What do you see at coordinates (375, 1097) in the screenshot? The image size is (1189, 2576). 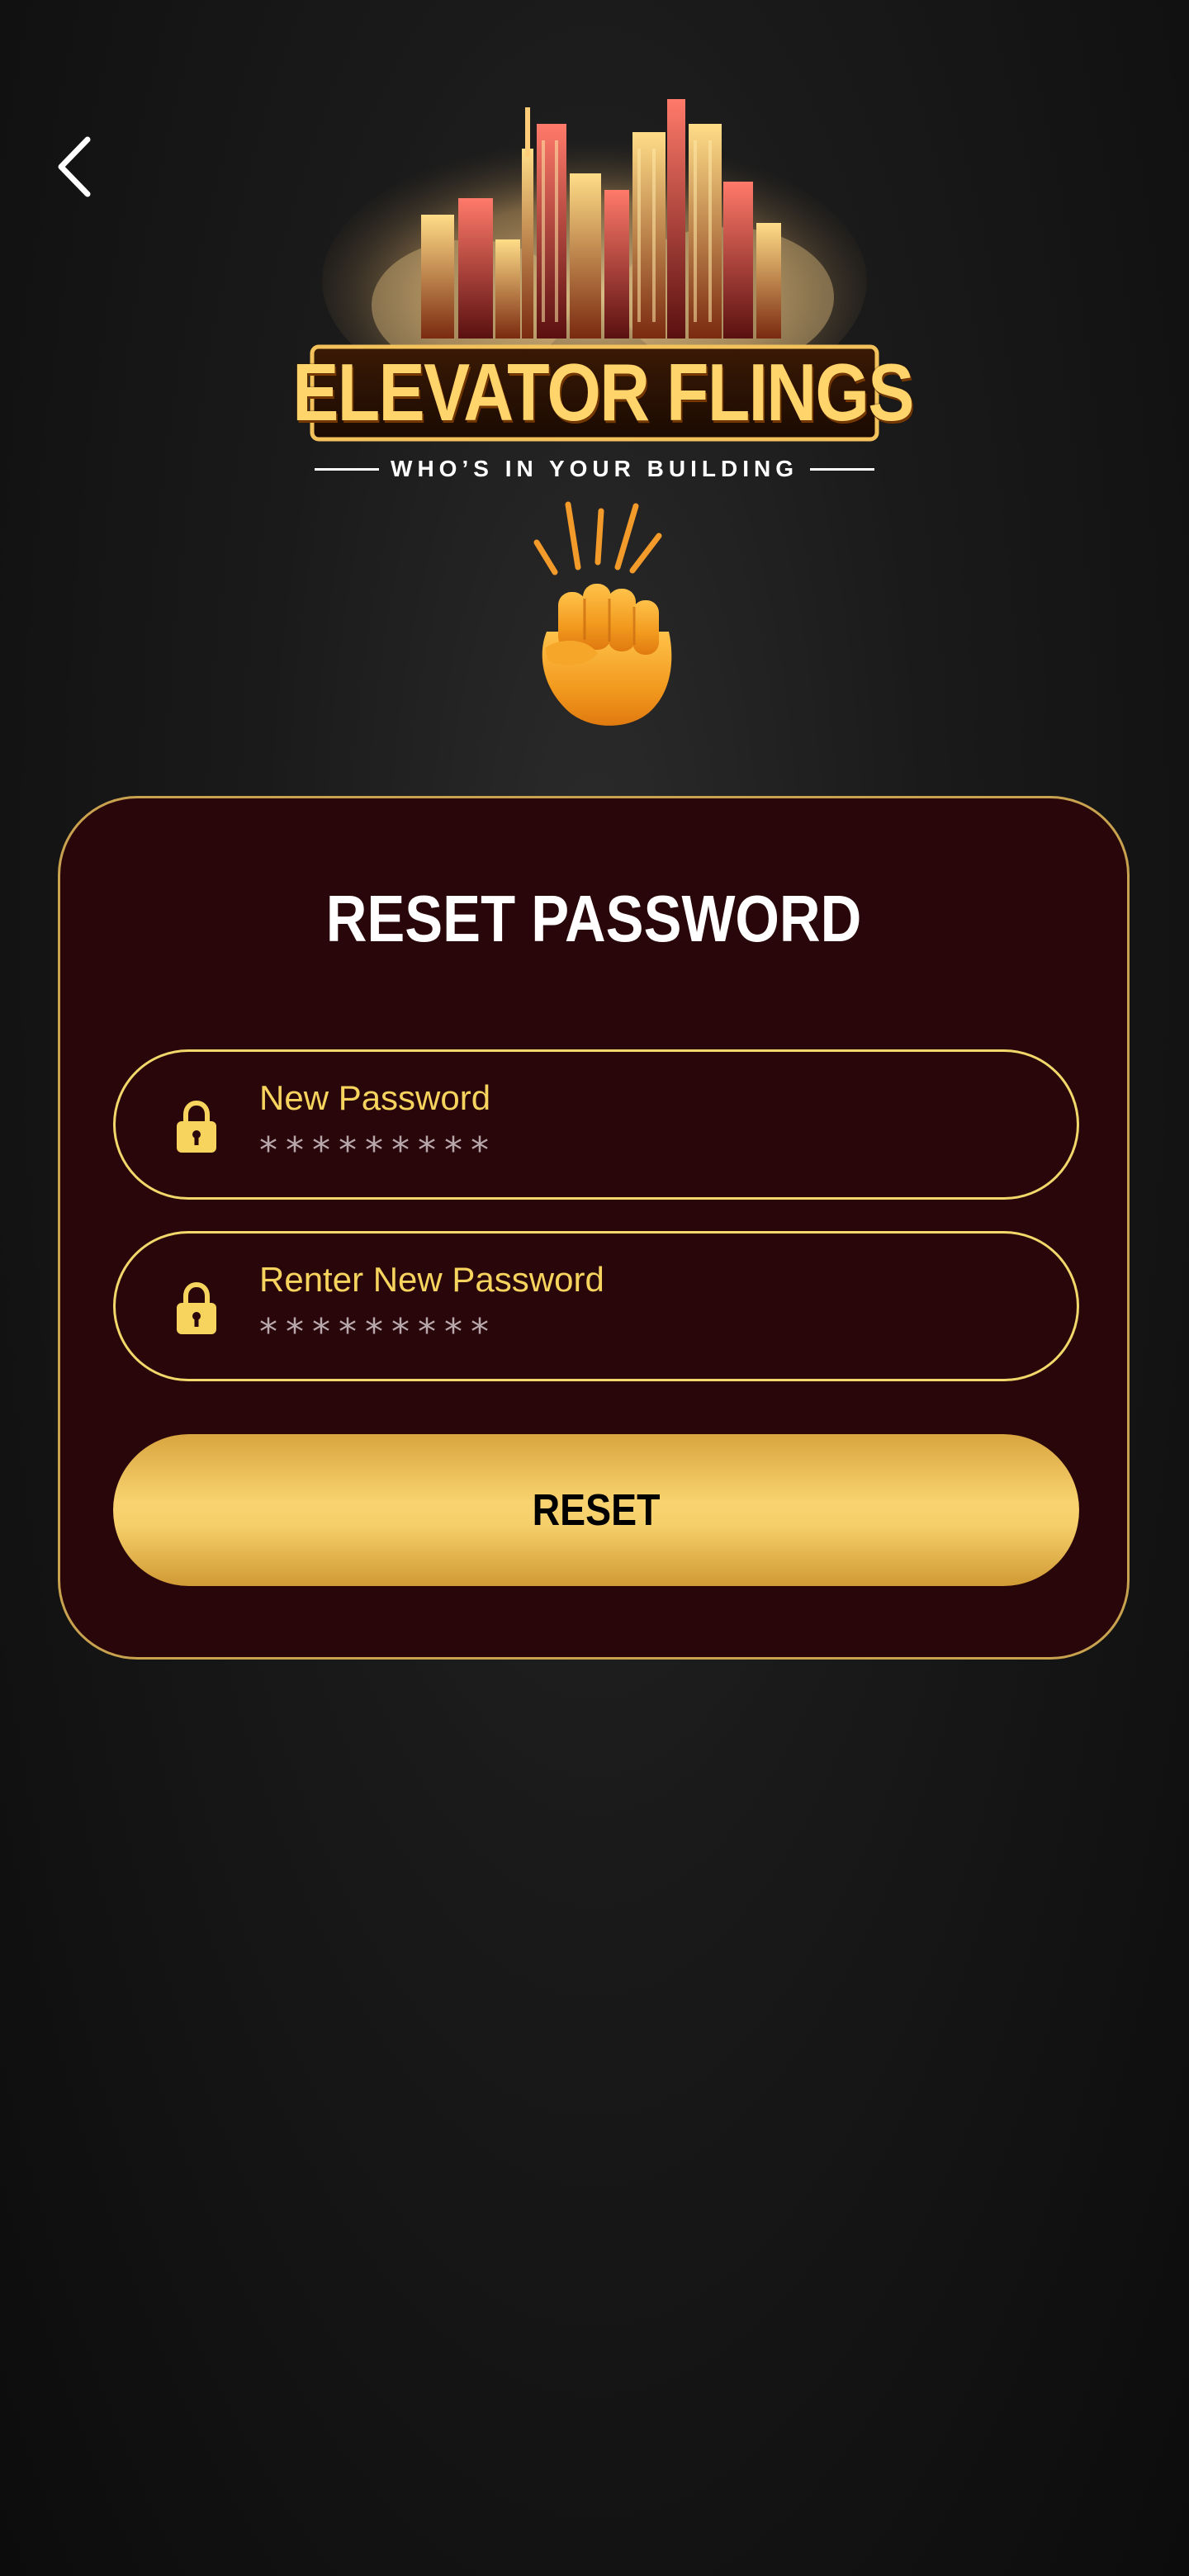 I see `new-password-label: New Password` at bounding box center [375, 1097].